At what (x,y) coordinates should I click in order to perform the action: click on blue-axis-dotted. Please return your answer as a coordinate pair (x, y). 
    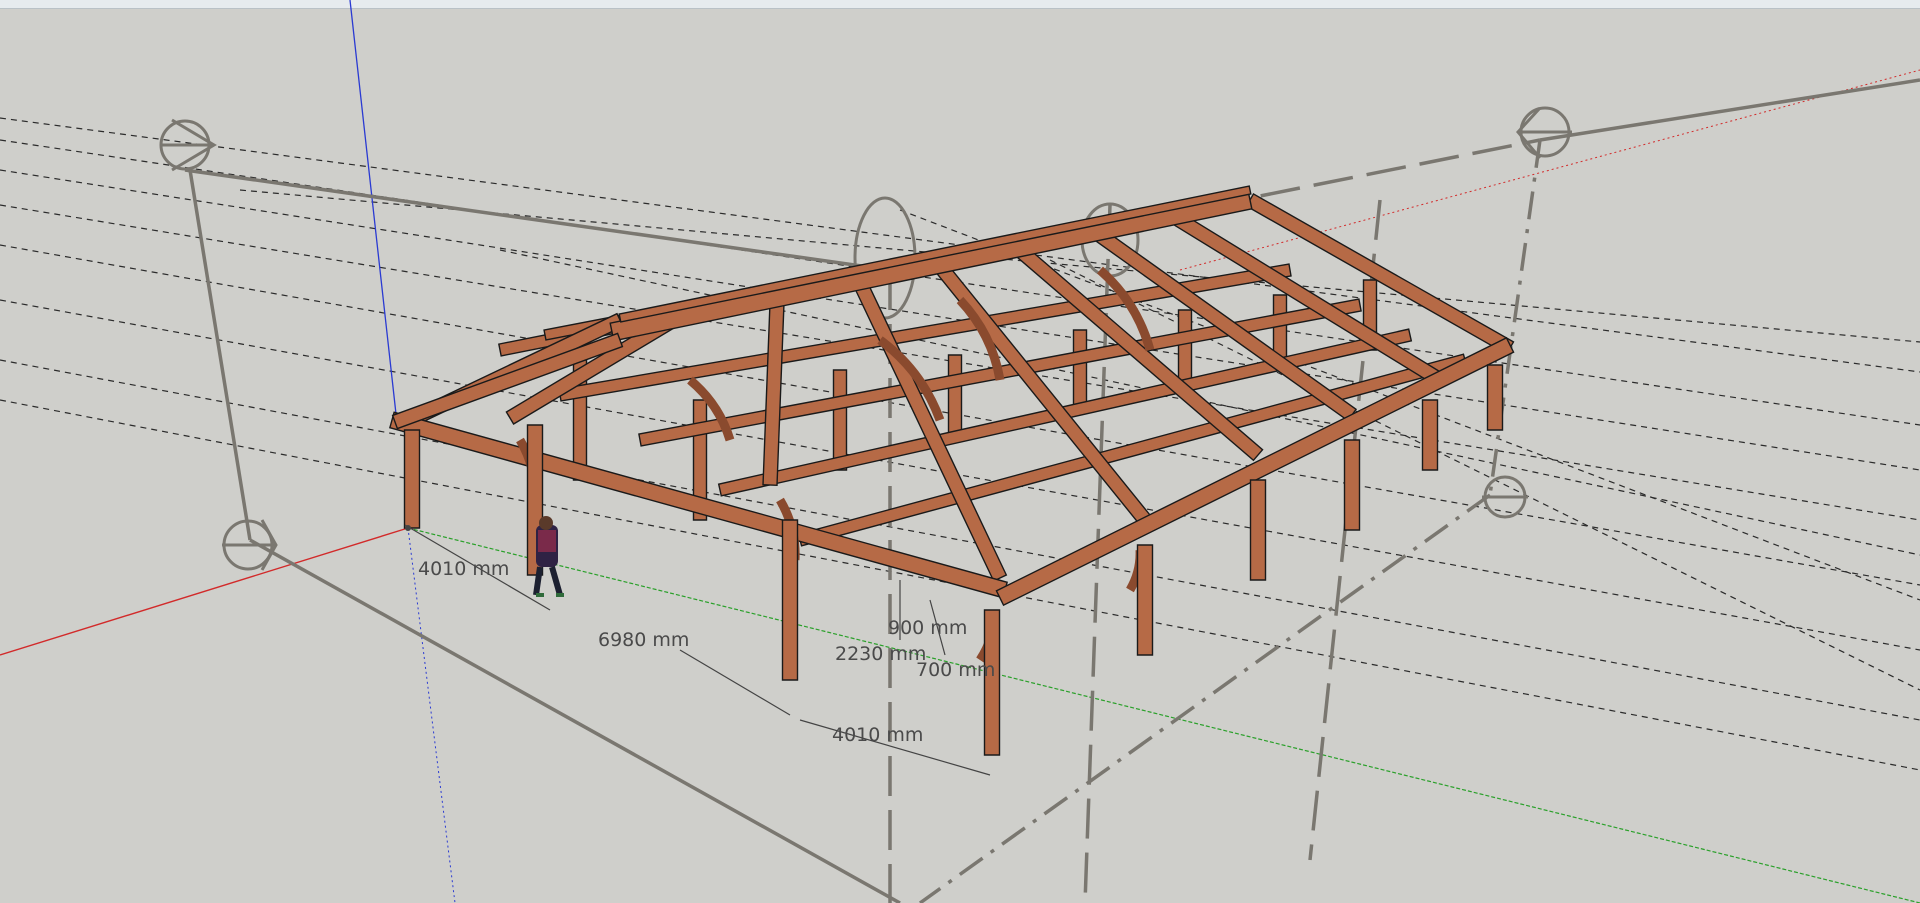
    Looking at the image, I should click on (431, 715).